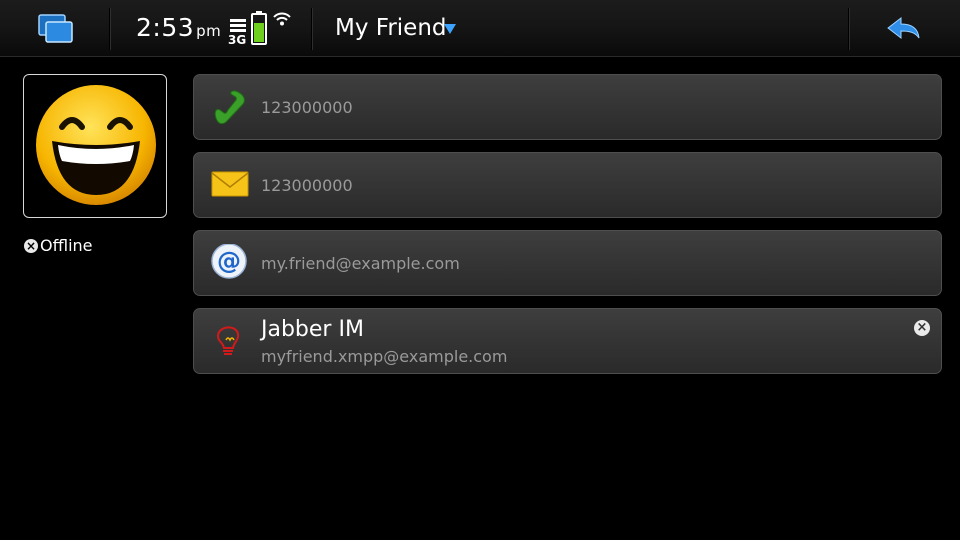 The image size is (960, 540). What do you see at coordinates (567, 107) in the screenshot?
I see `phone-field: 123000000` at bounding box center [567, 107].